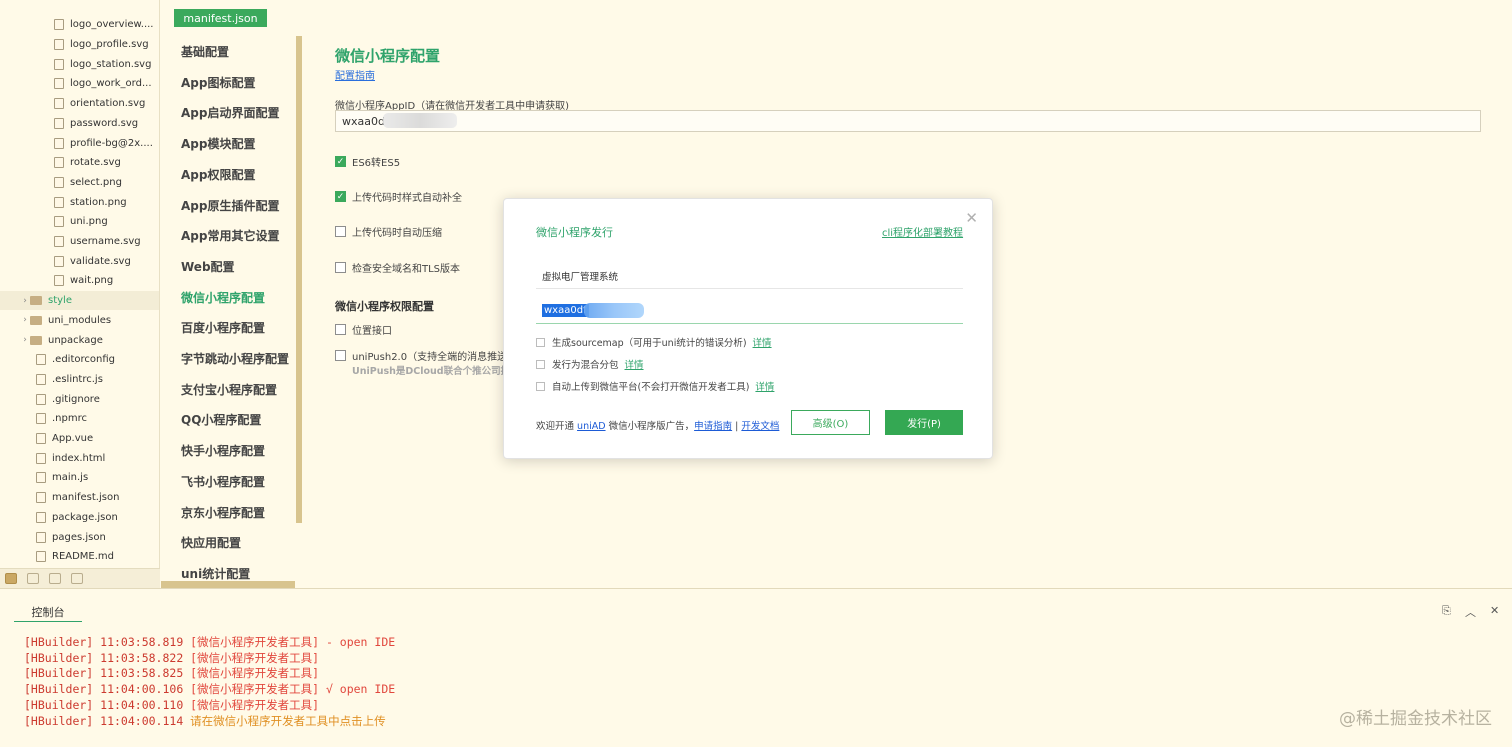  Describe the element at coordinates (107, 720) in the screenshot. I see `console-prefix: [HBuilder] 11:04:00.114` at that location.